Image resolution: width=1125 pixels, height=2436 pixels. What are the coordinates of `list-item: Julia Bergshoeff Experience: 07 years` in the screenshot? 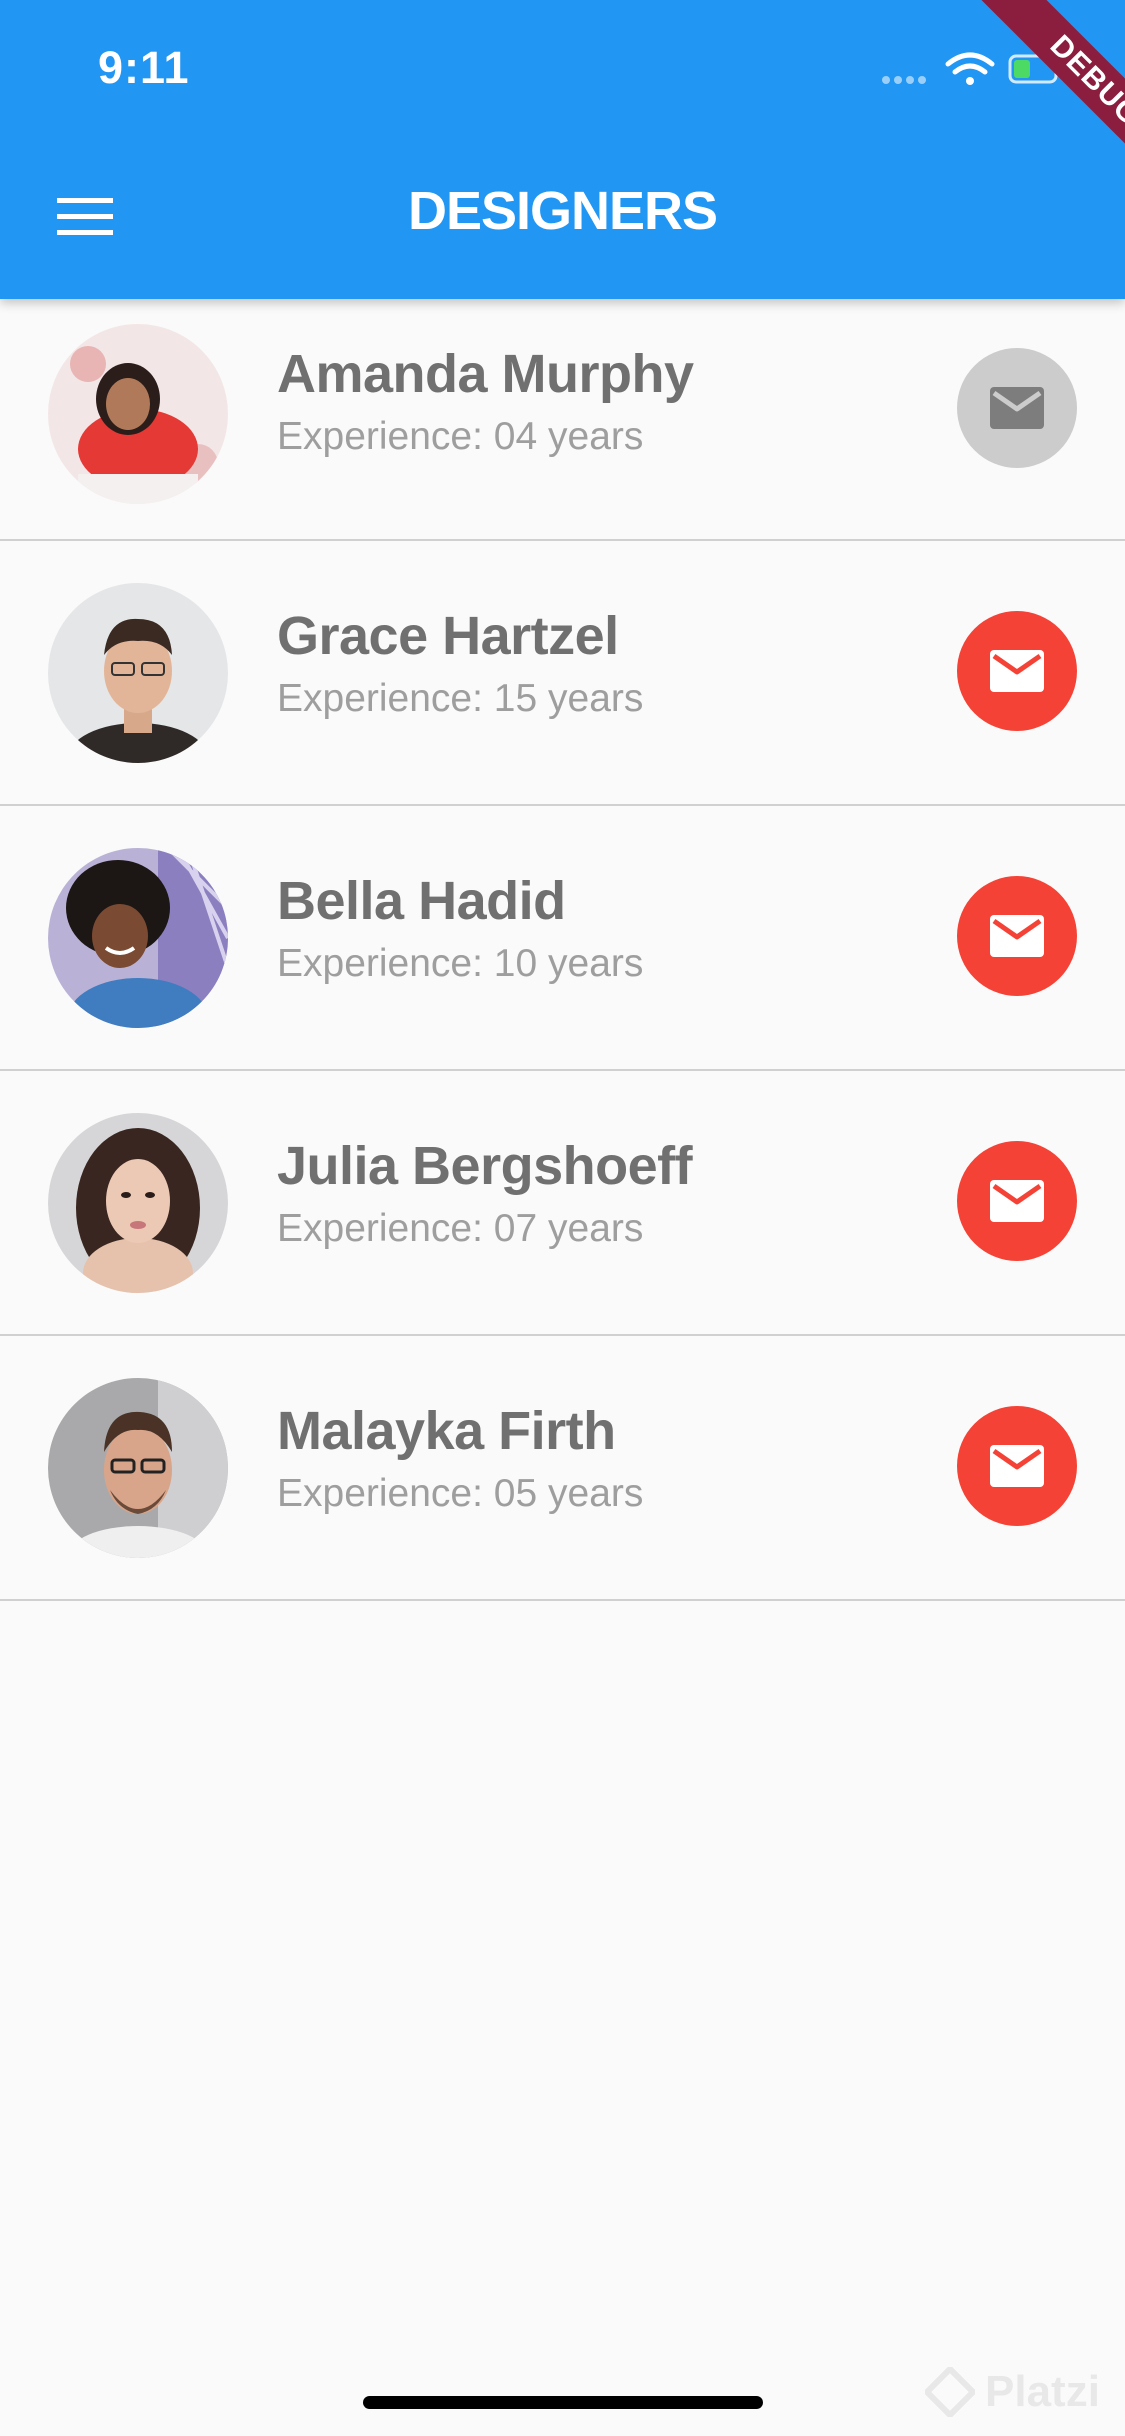 It's located at (562, 1203).